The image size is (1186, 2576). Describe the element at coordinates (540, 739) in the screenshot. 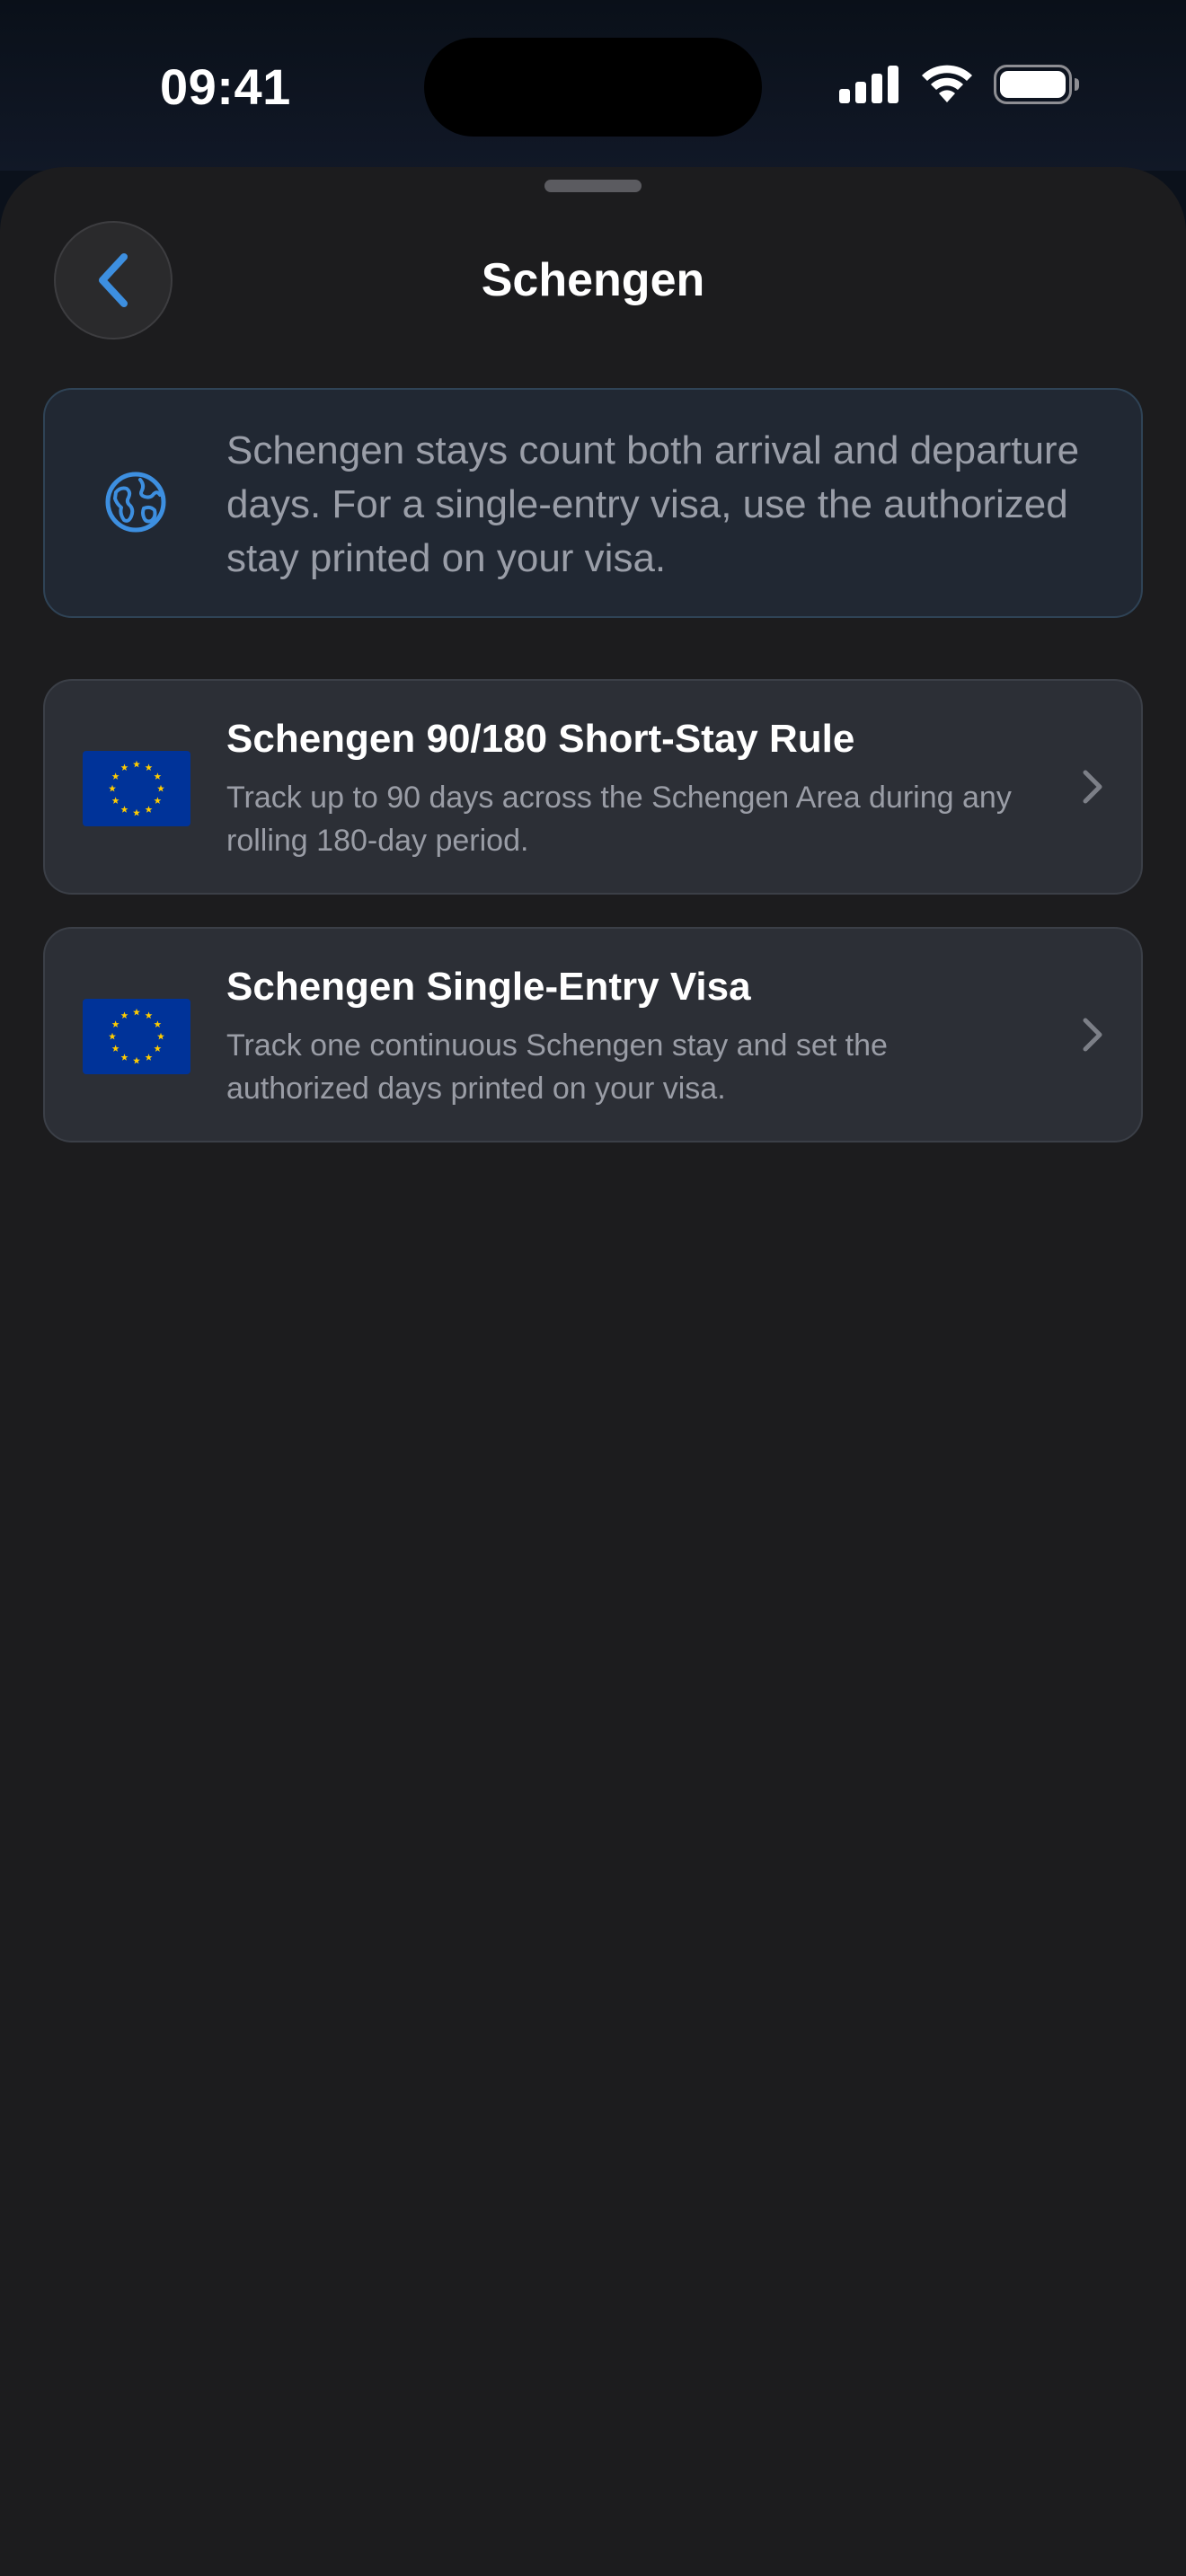

I see `option-title: Schengen 90/180 Short-Stay Rule` at that location.